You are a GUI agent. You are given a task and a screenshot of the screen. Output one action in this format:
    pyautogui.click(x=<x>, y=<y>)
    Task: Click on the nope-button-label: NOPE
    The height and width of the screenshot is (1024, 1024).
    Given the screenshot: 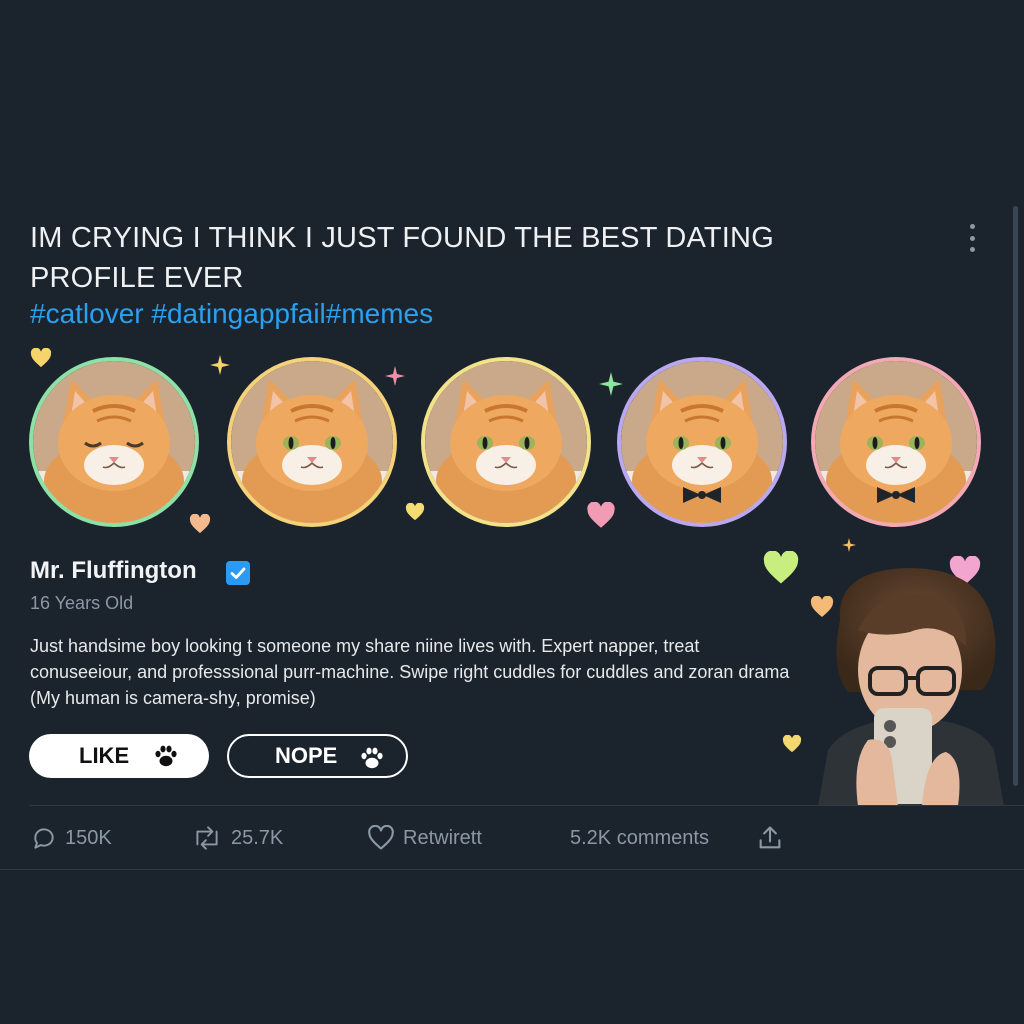 What is the action you would take?
    pyautogui.click(x=306, y=755)
    